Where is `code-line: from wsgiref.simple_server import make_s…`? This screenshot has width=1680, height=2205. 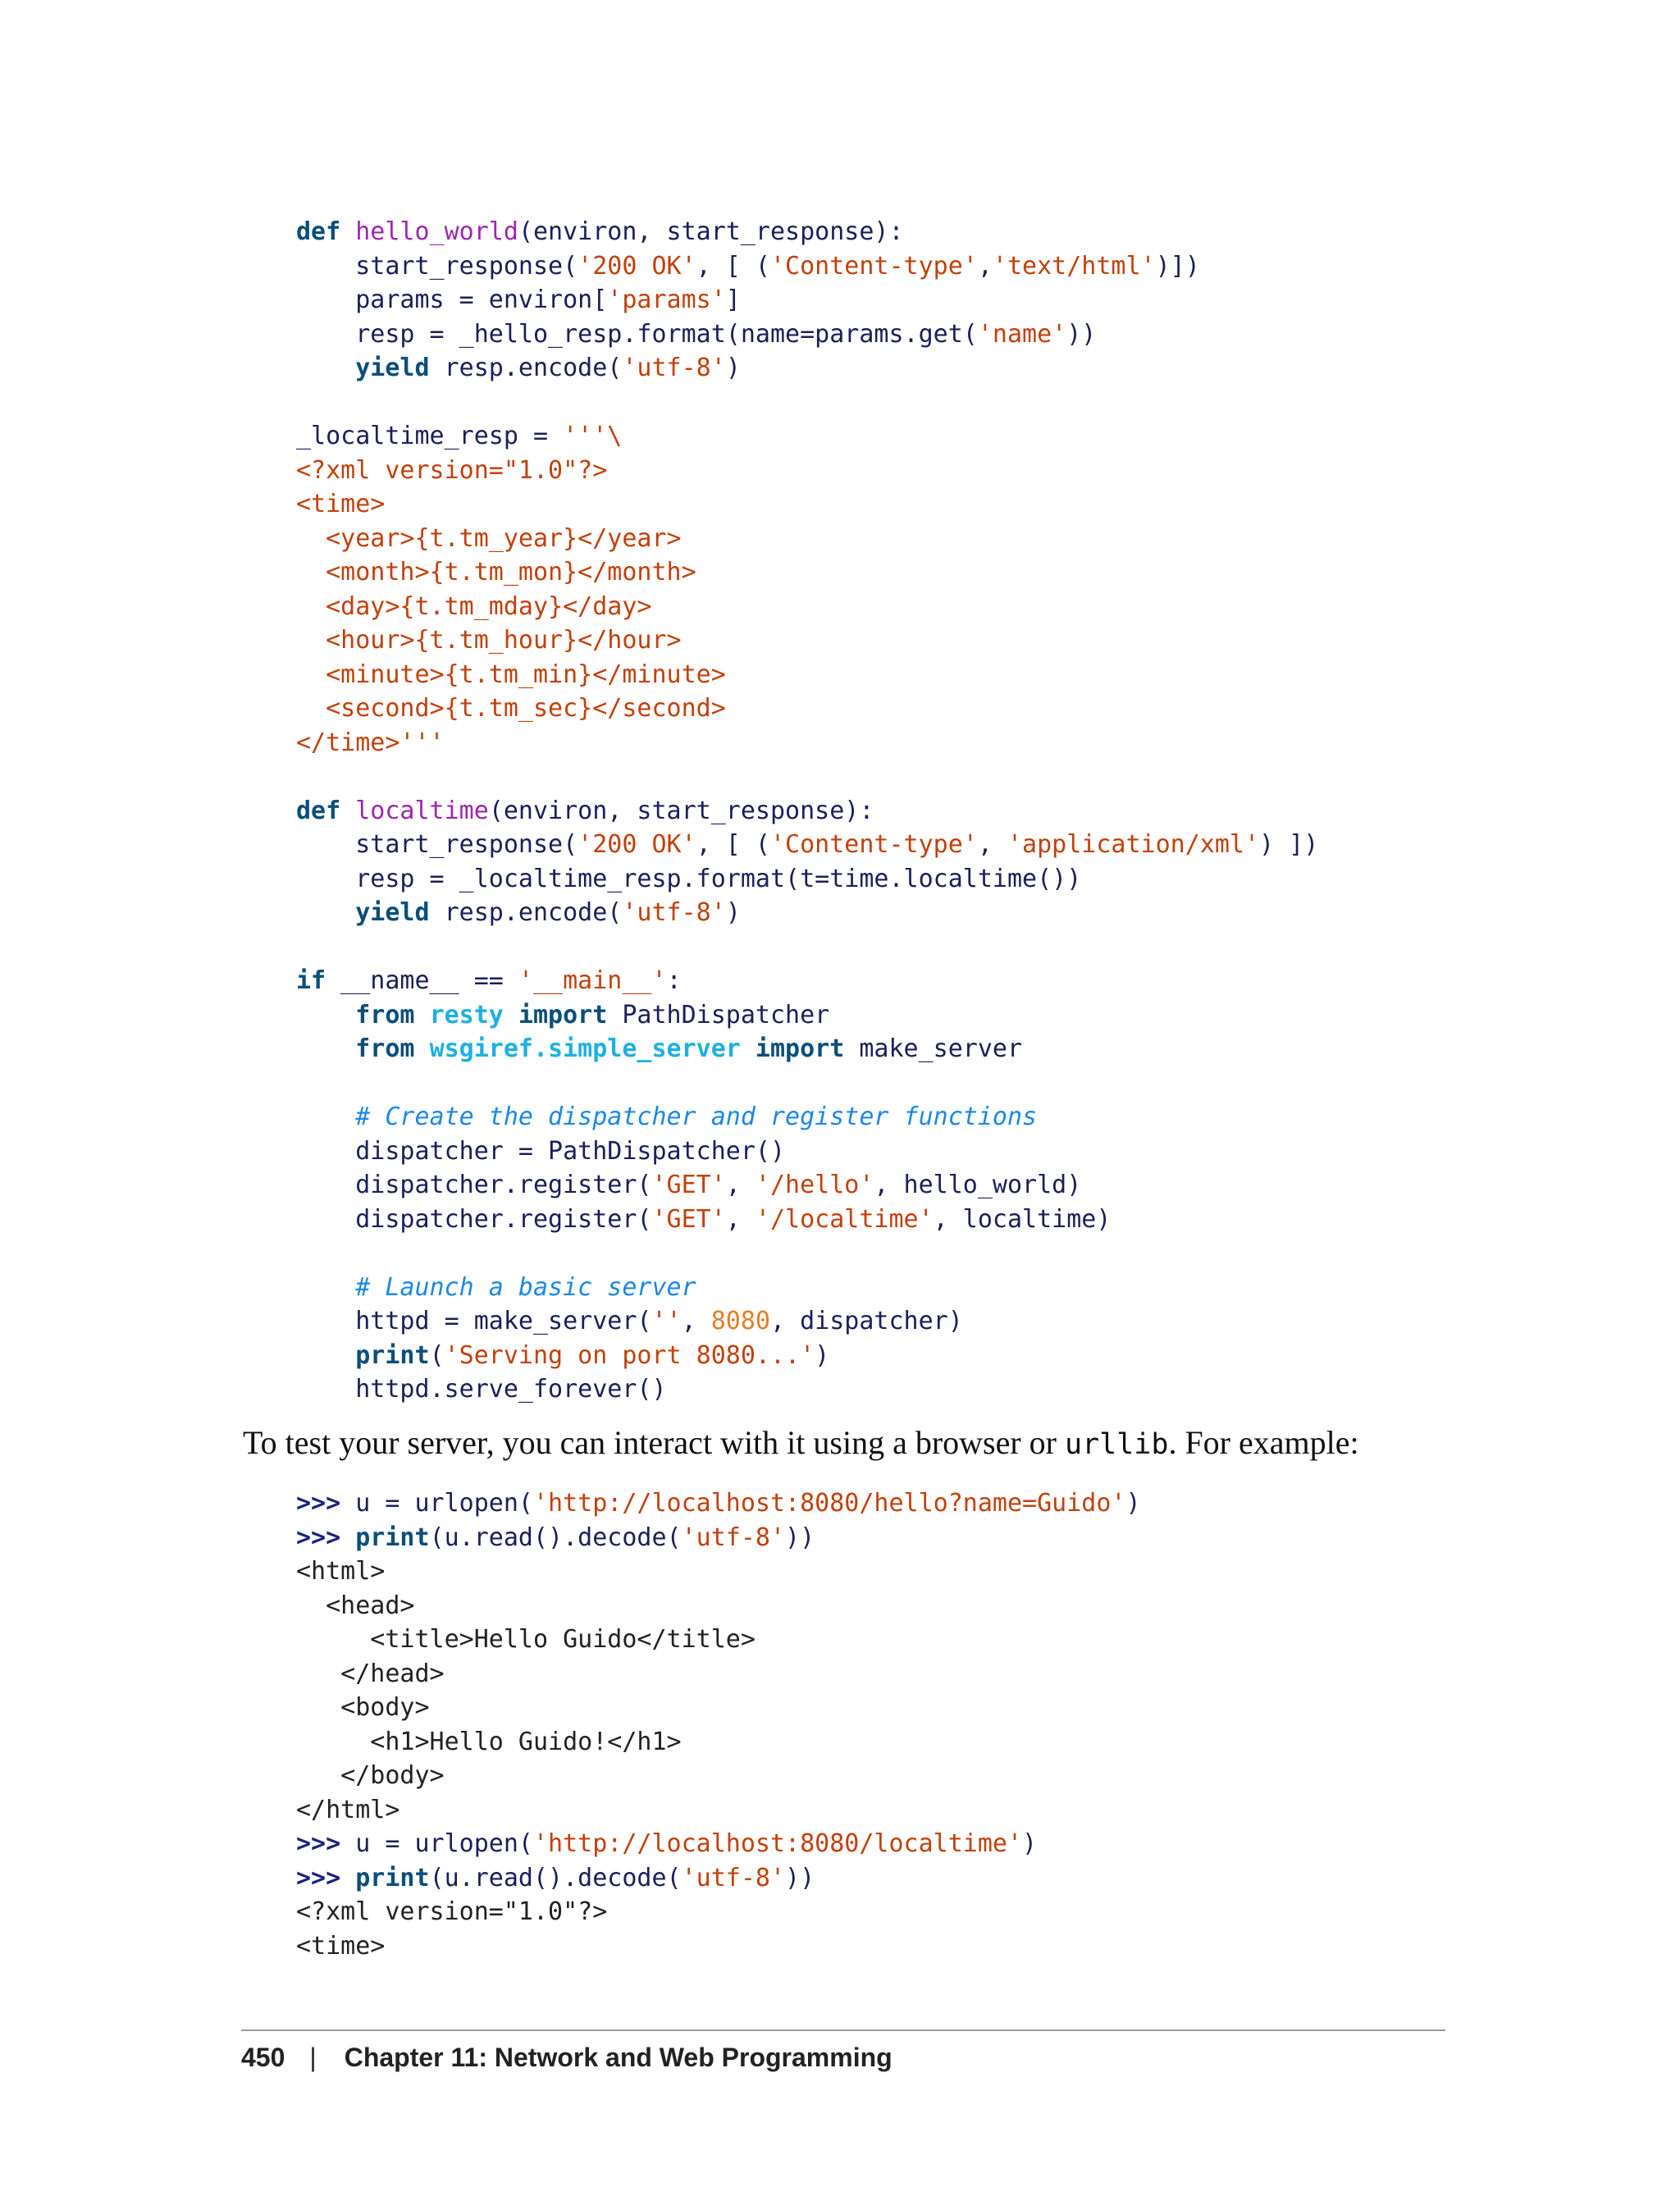 code-line: from wsgiref.simple_server import make_s… is located at coordinates (807, 1049).